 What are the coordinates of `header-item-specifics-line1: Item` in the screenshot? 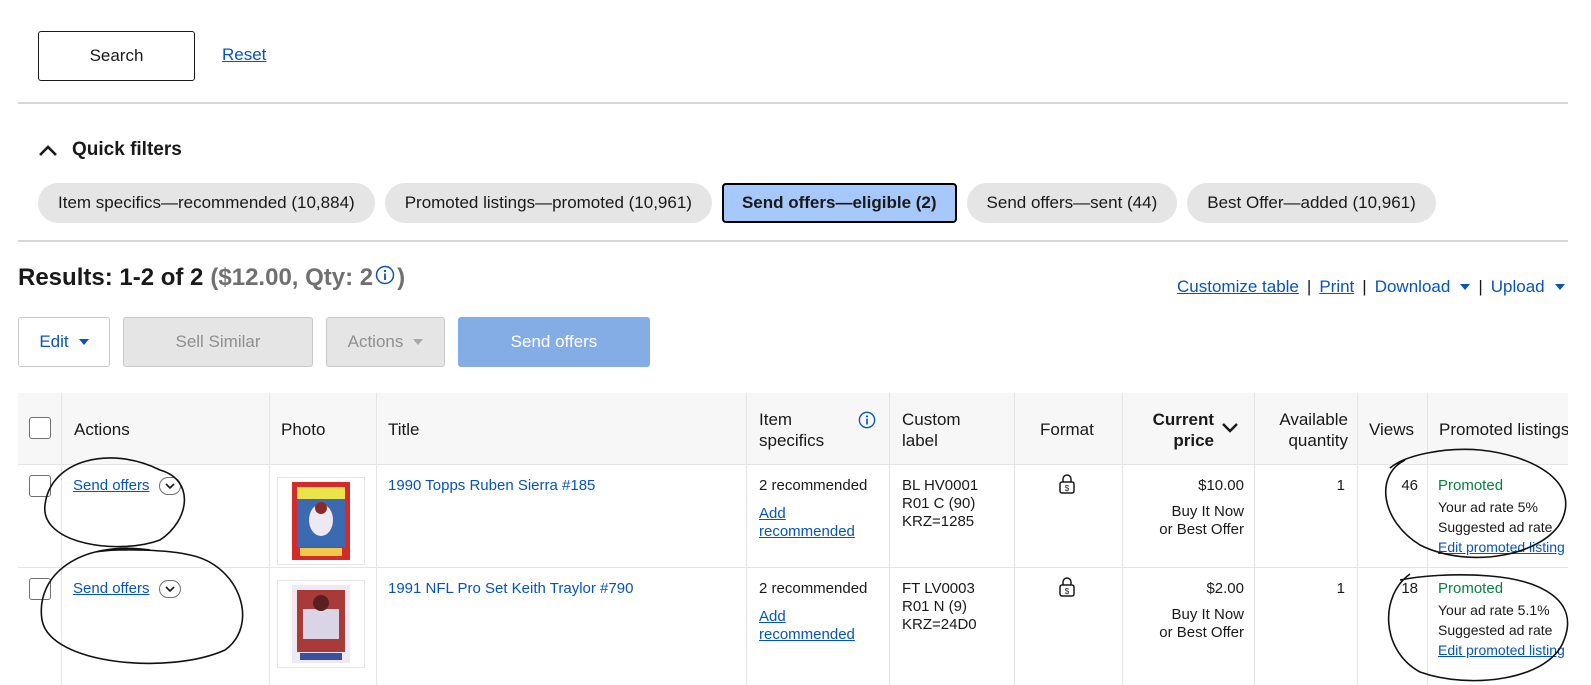 It's located at (776, 419).